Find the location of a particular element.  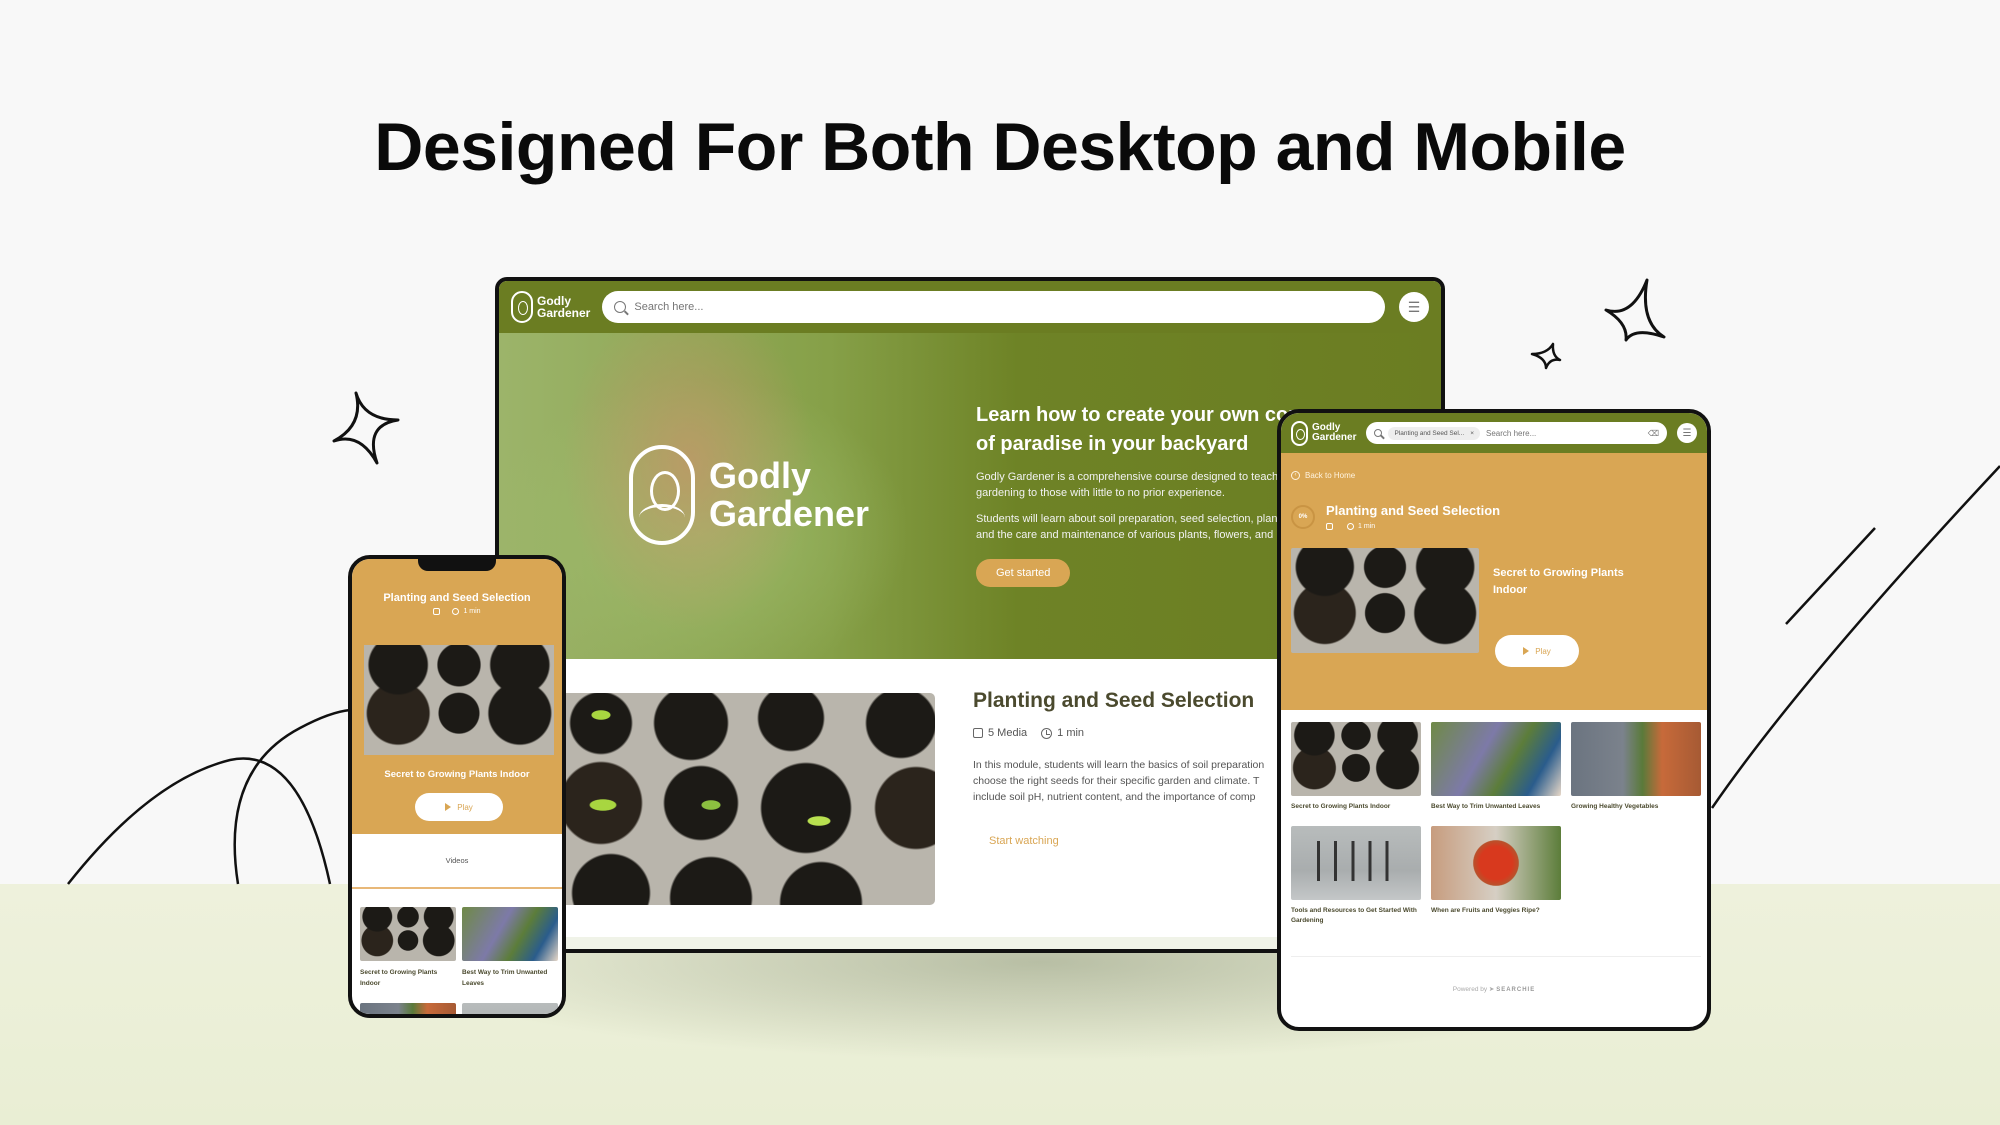

desktop-header: Godly Gardener ☰ is located at coordinates (970, 307).